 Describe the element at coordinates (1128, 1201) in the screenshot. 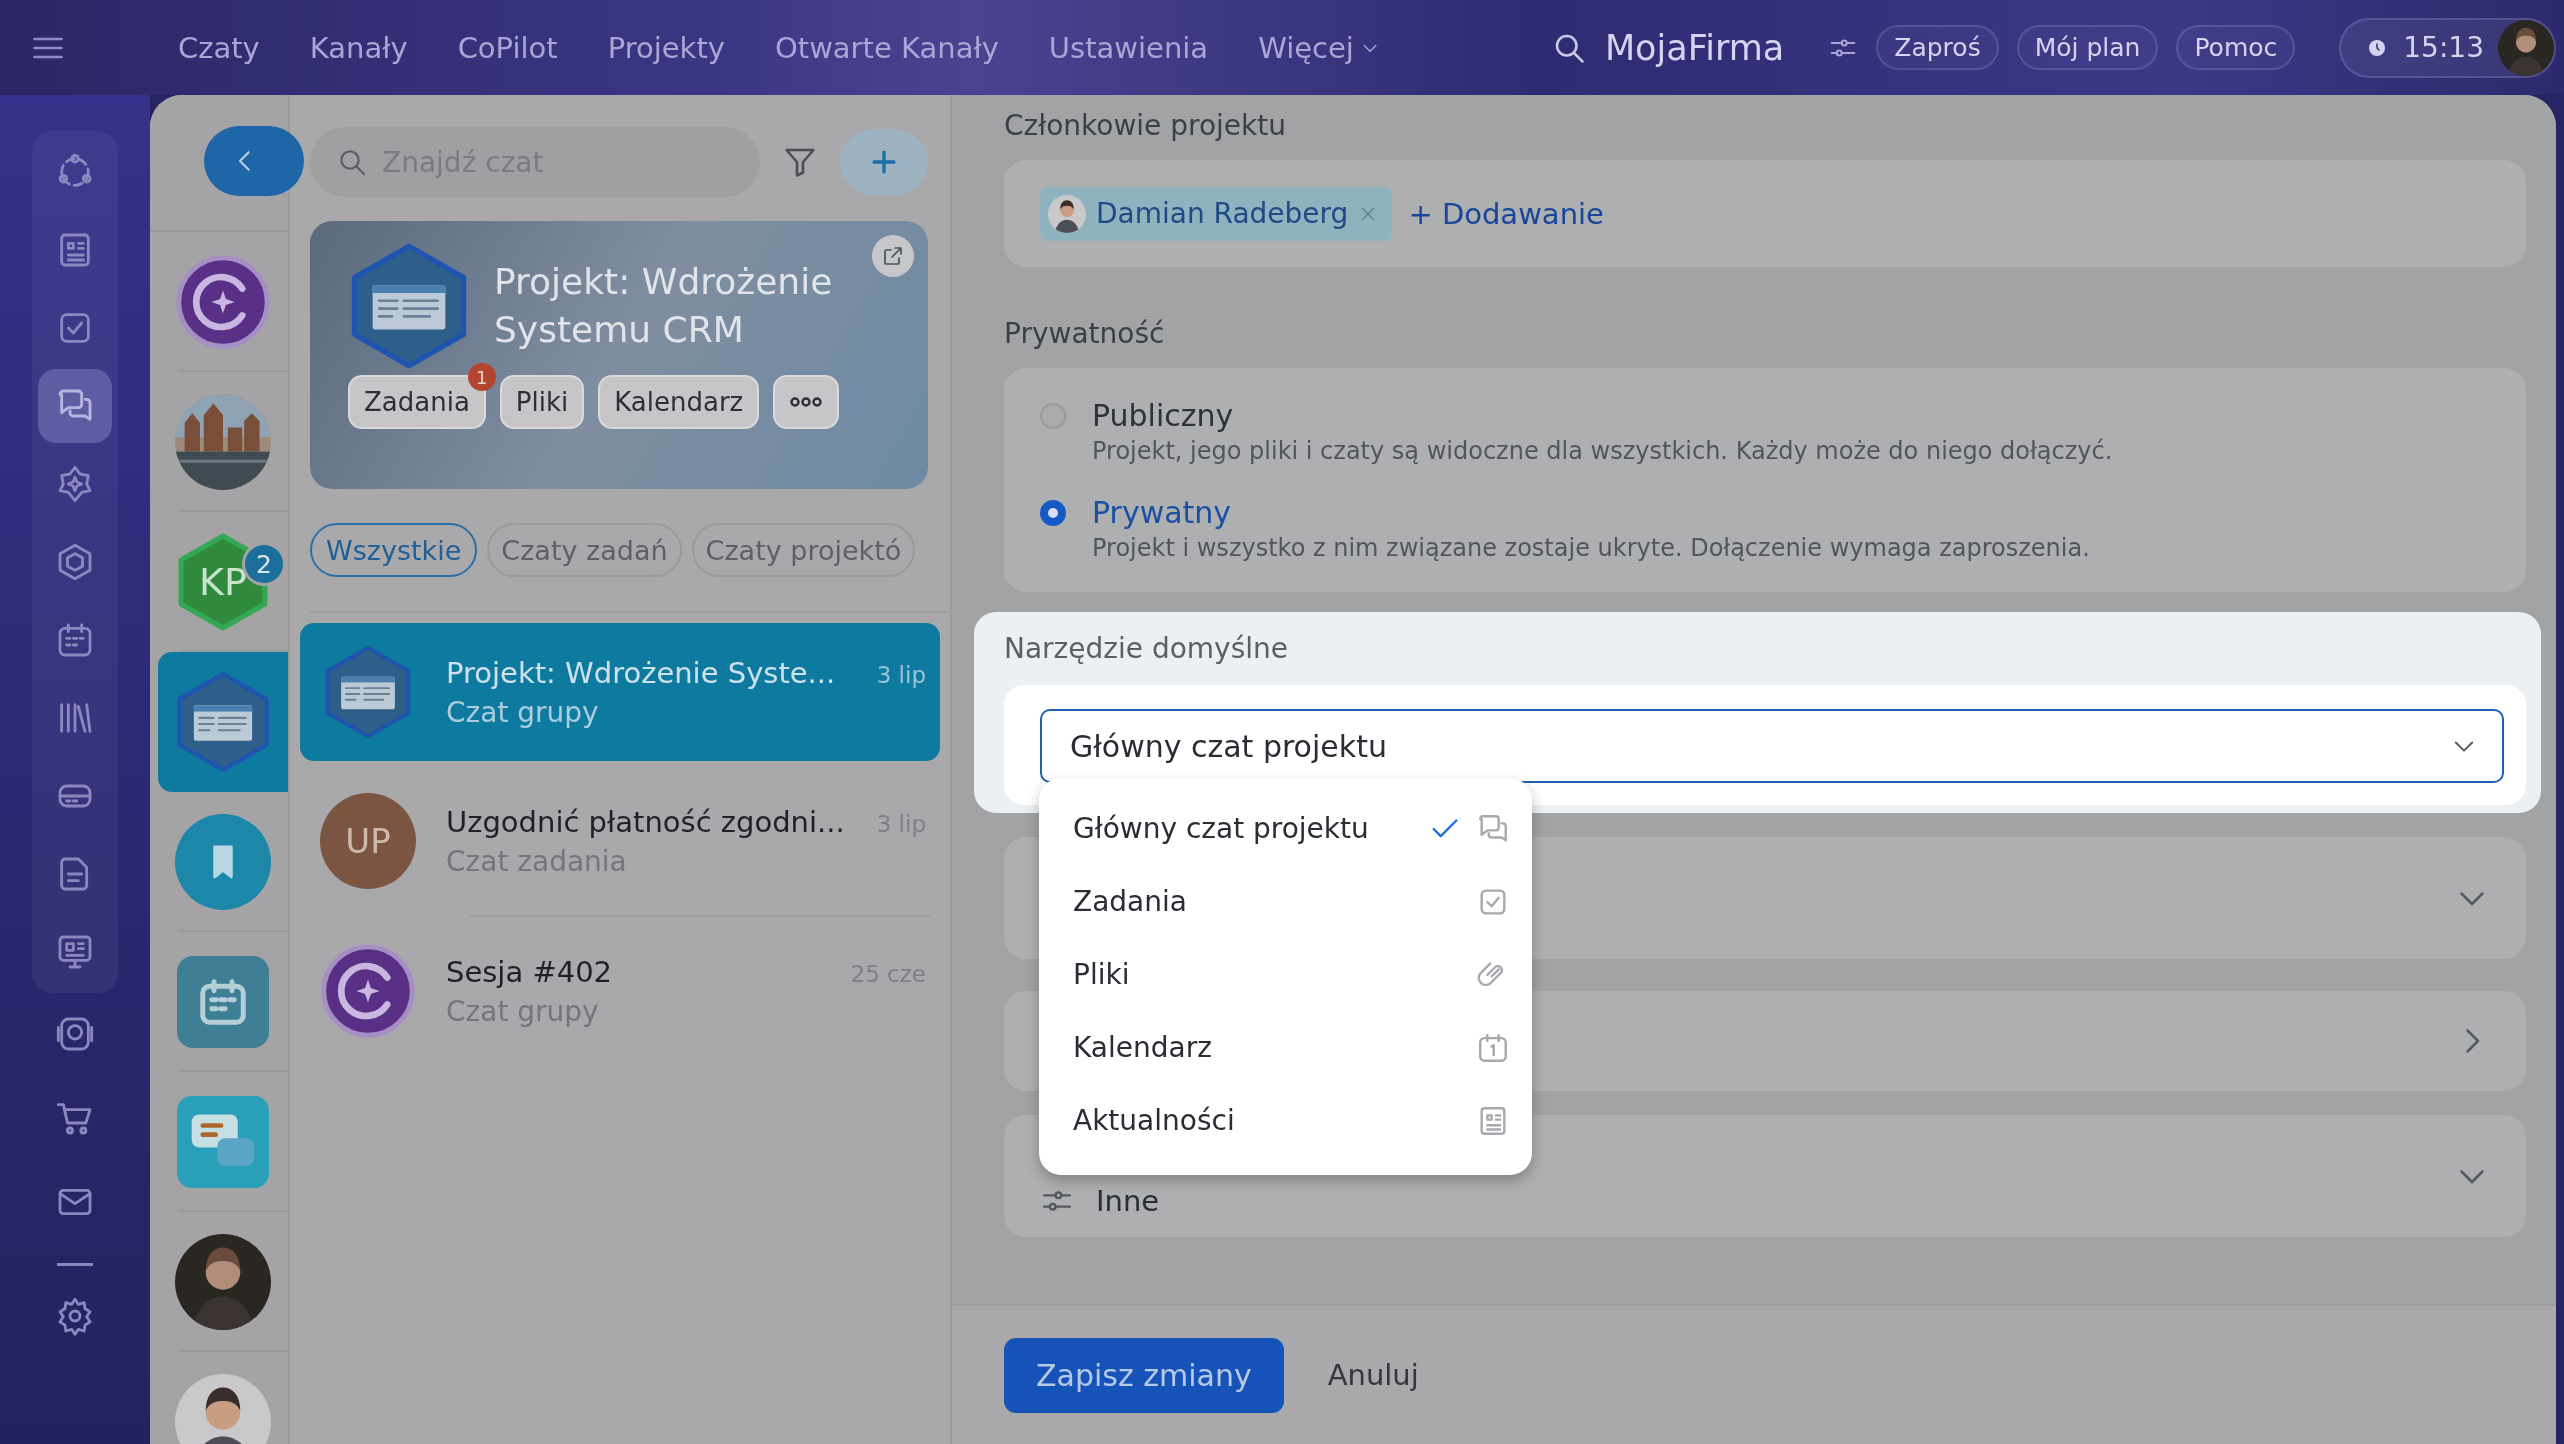

I see `section-title: Inne` at that location.